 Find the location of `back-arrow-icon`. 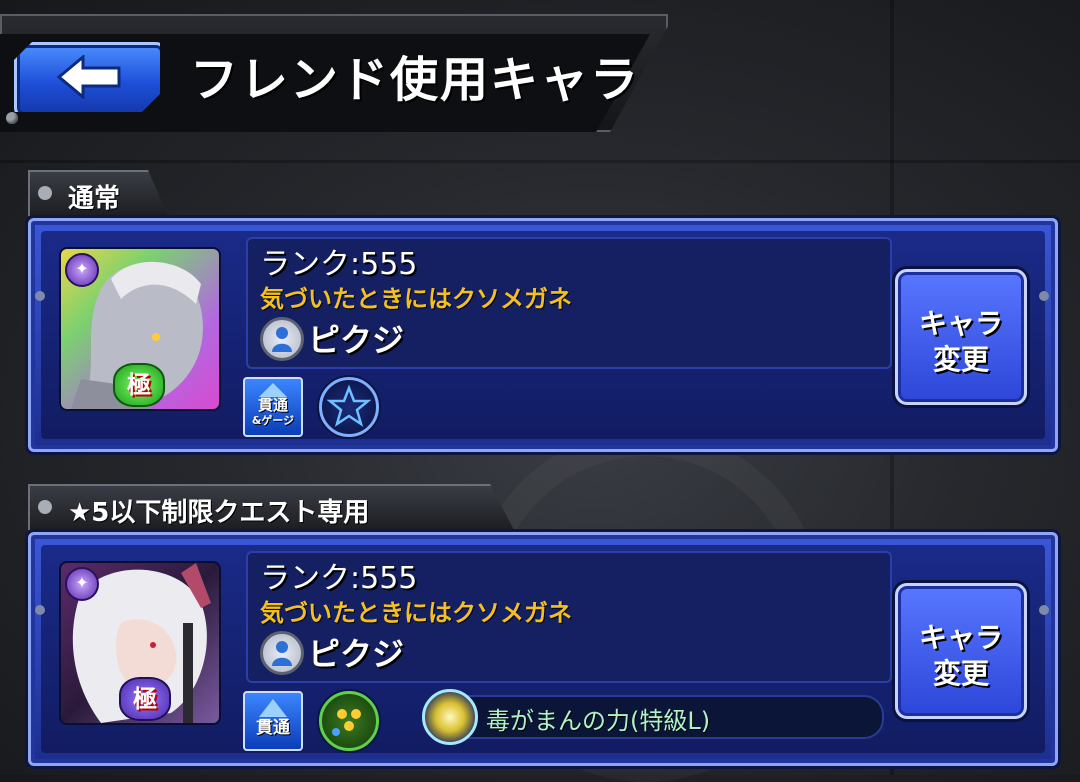

back-arrow-icon is located at coordinates (89, 77).